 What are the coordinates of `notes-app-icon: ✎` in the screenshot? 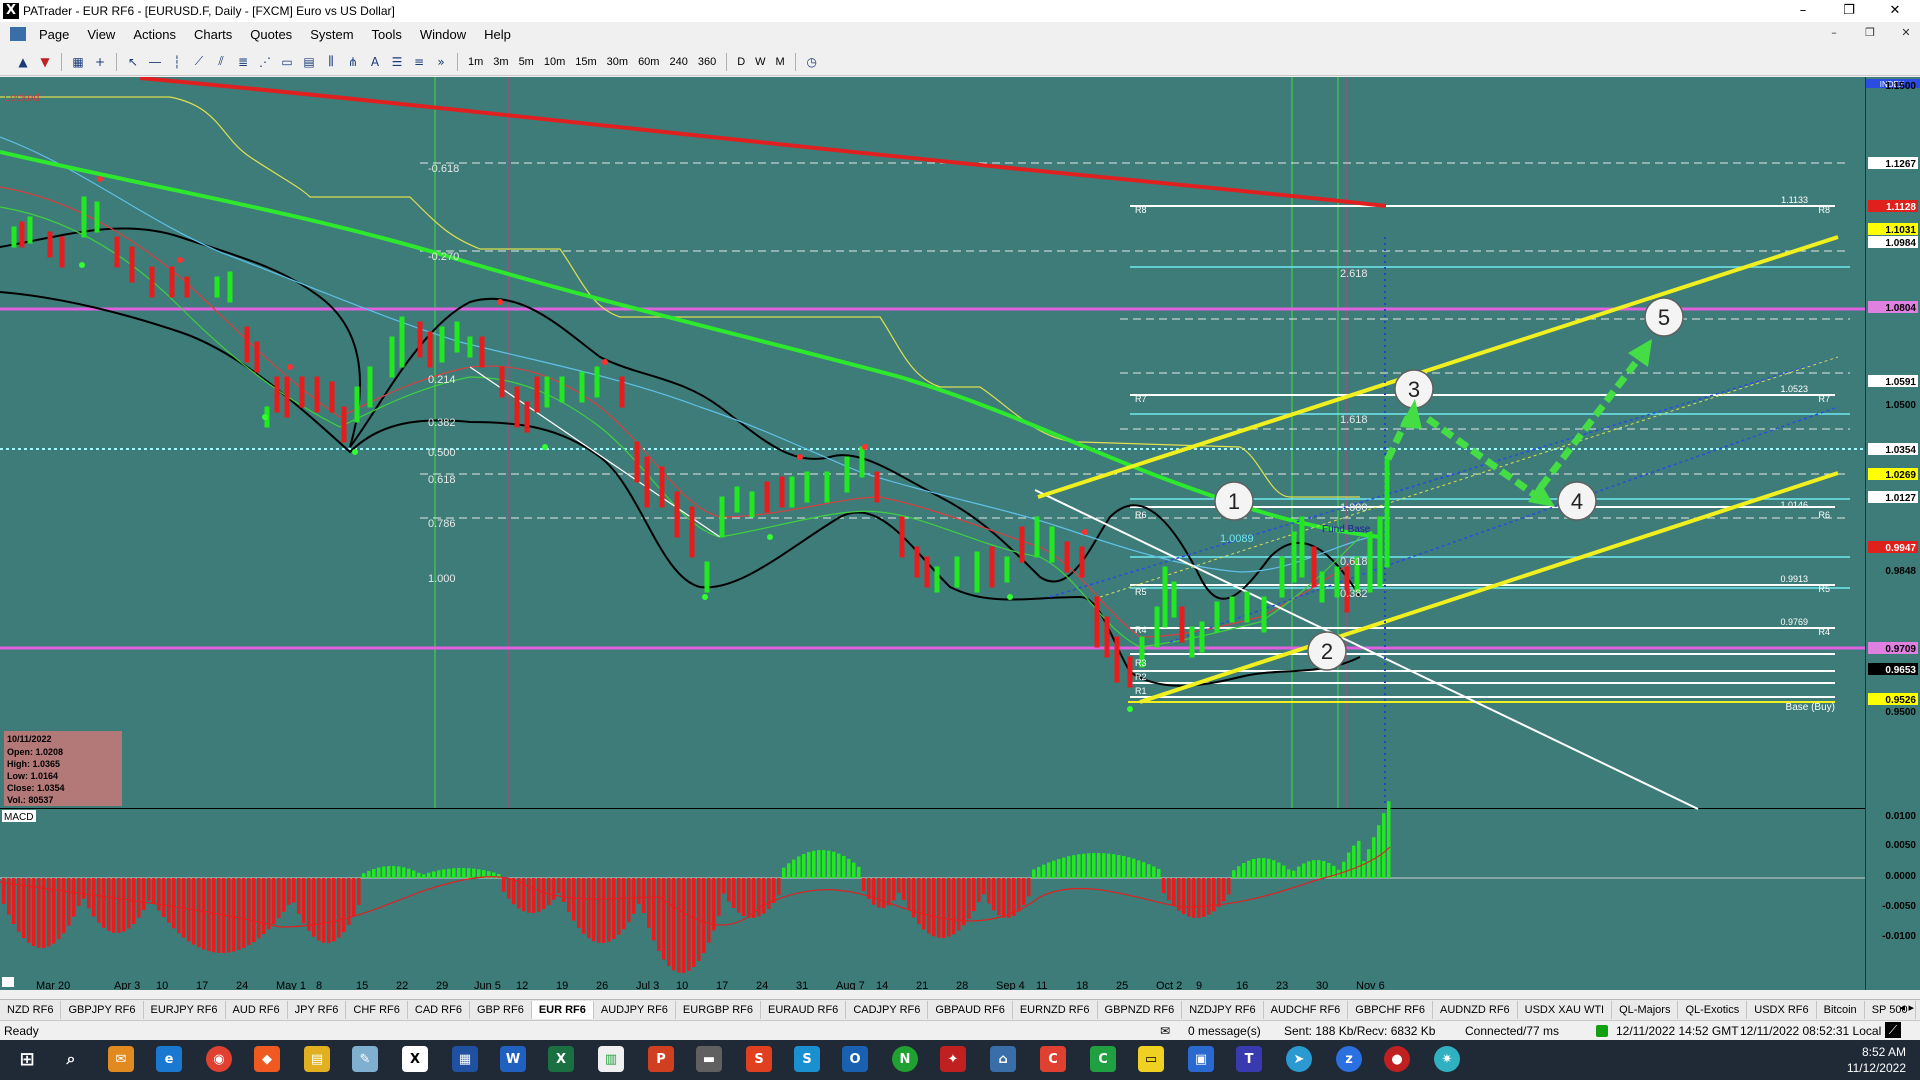 It's located at (365, 1059).